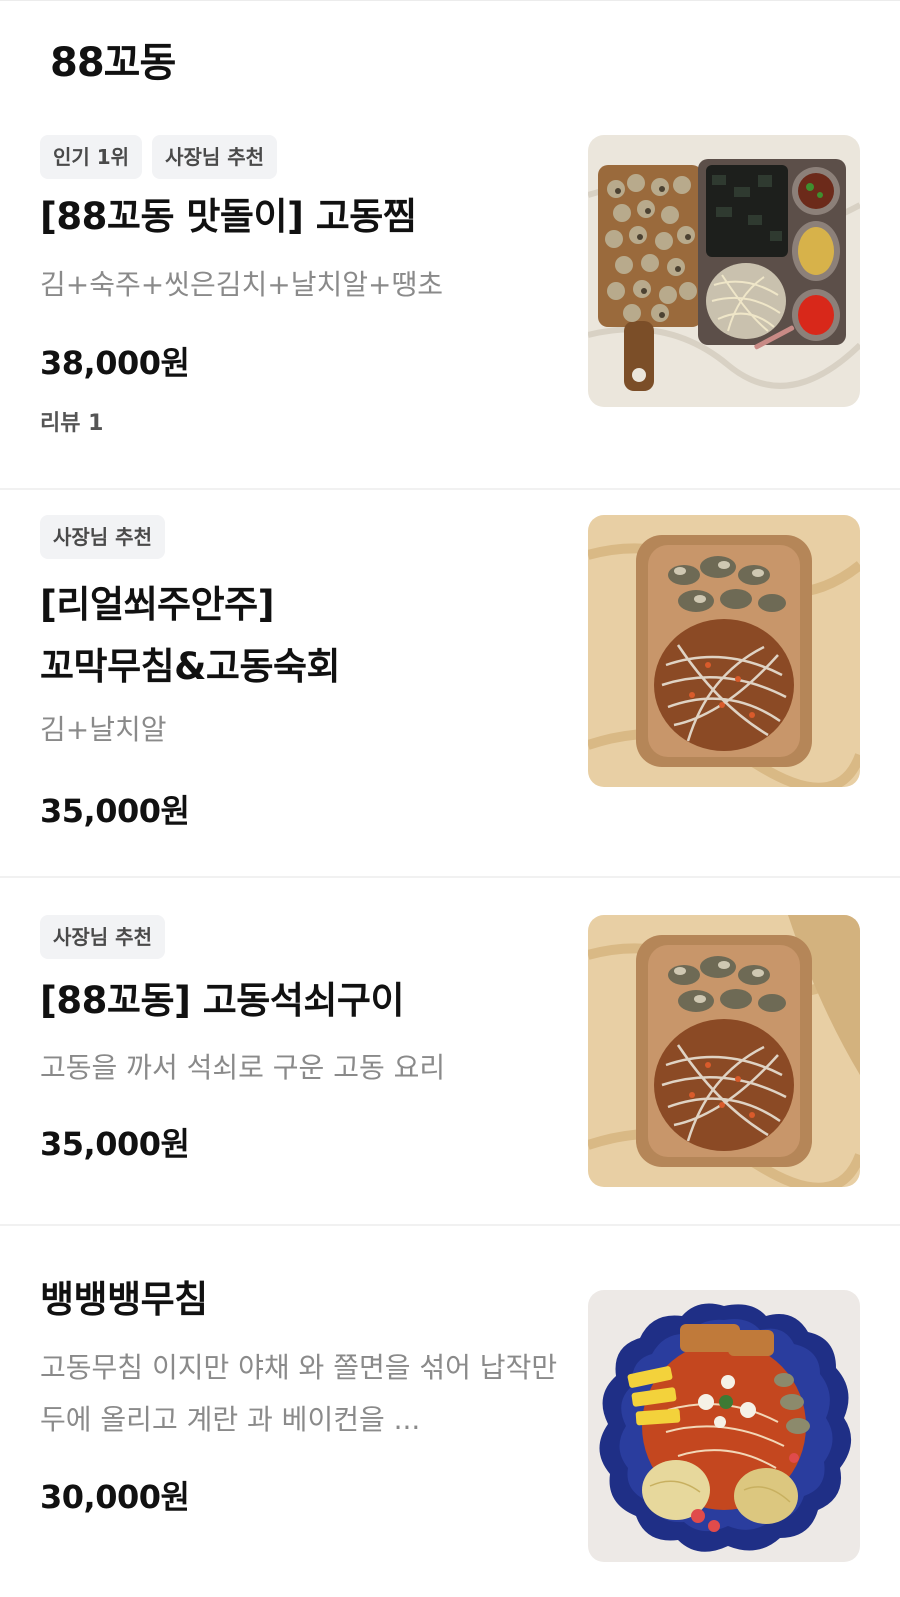 The image size is (900, 1597). I want to click on item-name: [88꼬동 맛돌이] 고동찜, so click(228, 216).